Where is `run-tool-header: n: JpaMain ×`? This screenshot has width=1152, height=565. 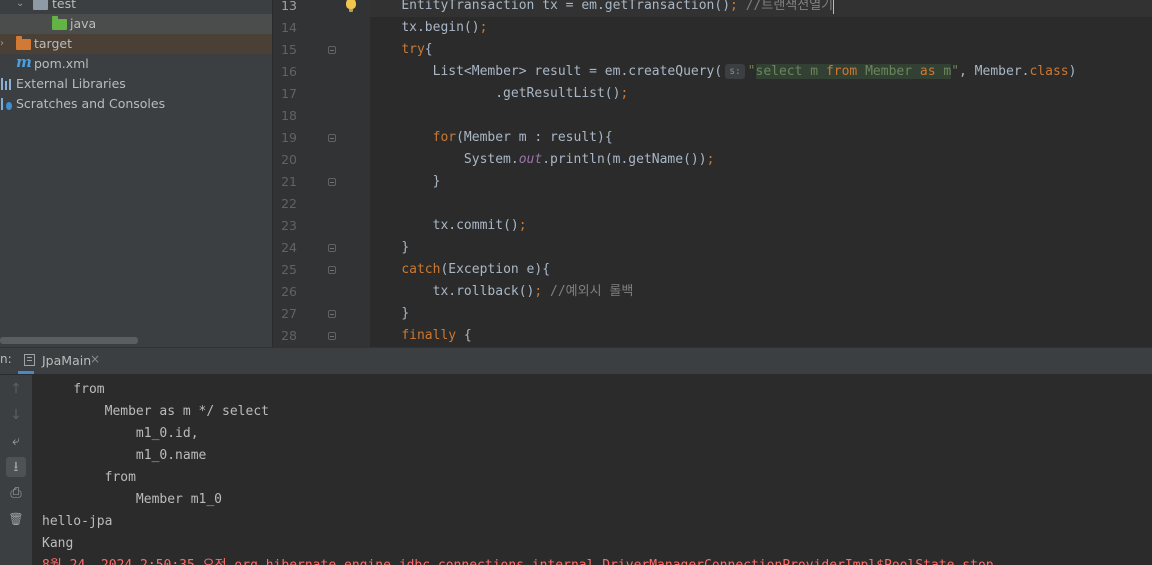
run-tool-header: n: JpaMain × is located at coordinates (576, 361).